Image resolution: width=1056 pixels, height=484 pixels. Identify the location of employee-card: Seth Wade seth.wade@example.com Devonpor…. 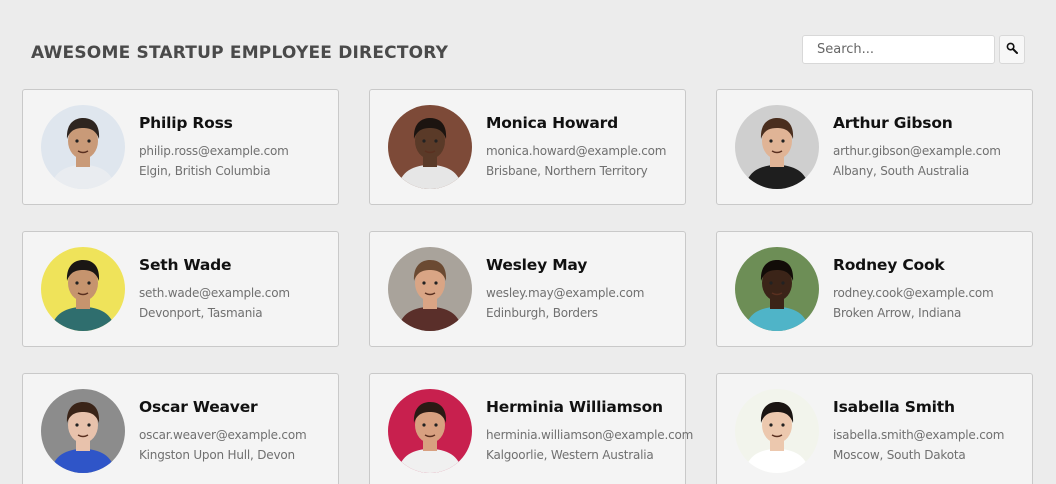
(180, 289).